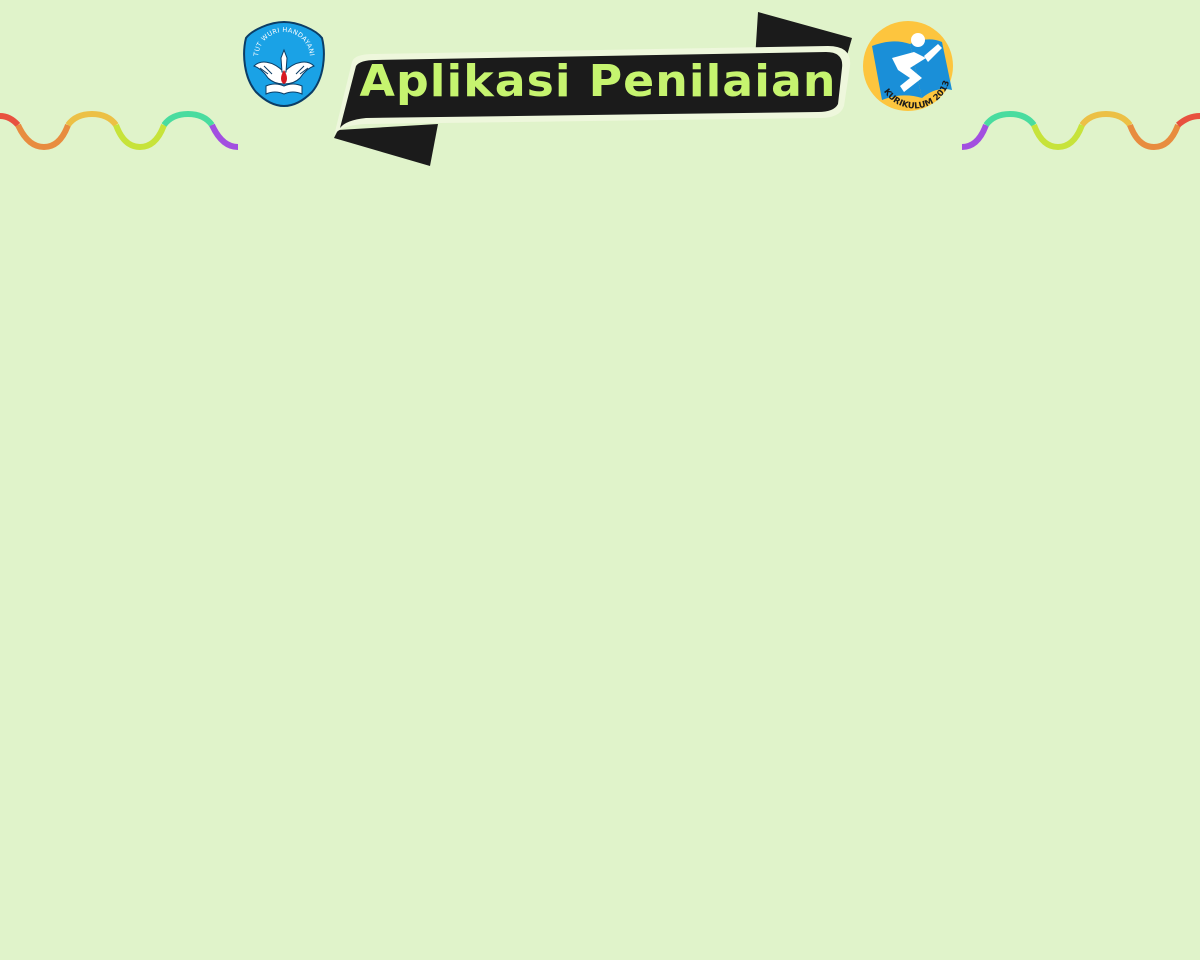  What do you see at coordinates (1080, 130) in the screenshot?
I see `decorative-wave-right` at bounding box center [1080, 130].